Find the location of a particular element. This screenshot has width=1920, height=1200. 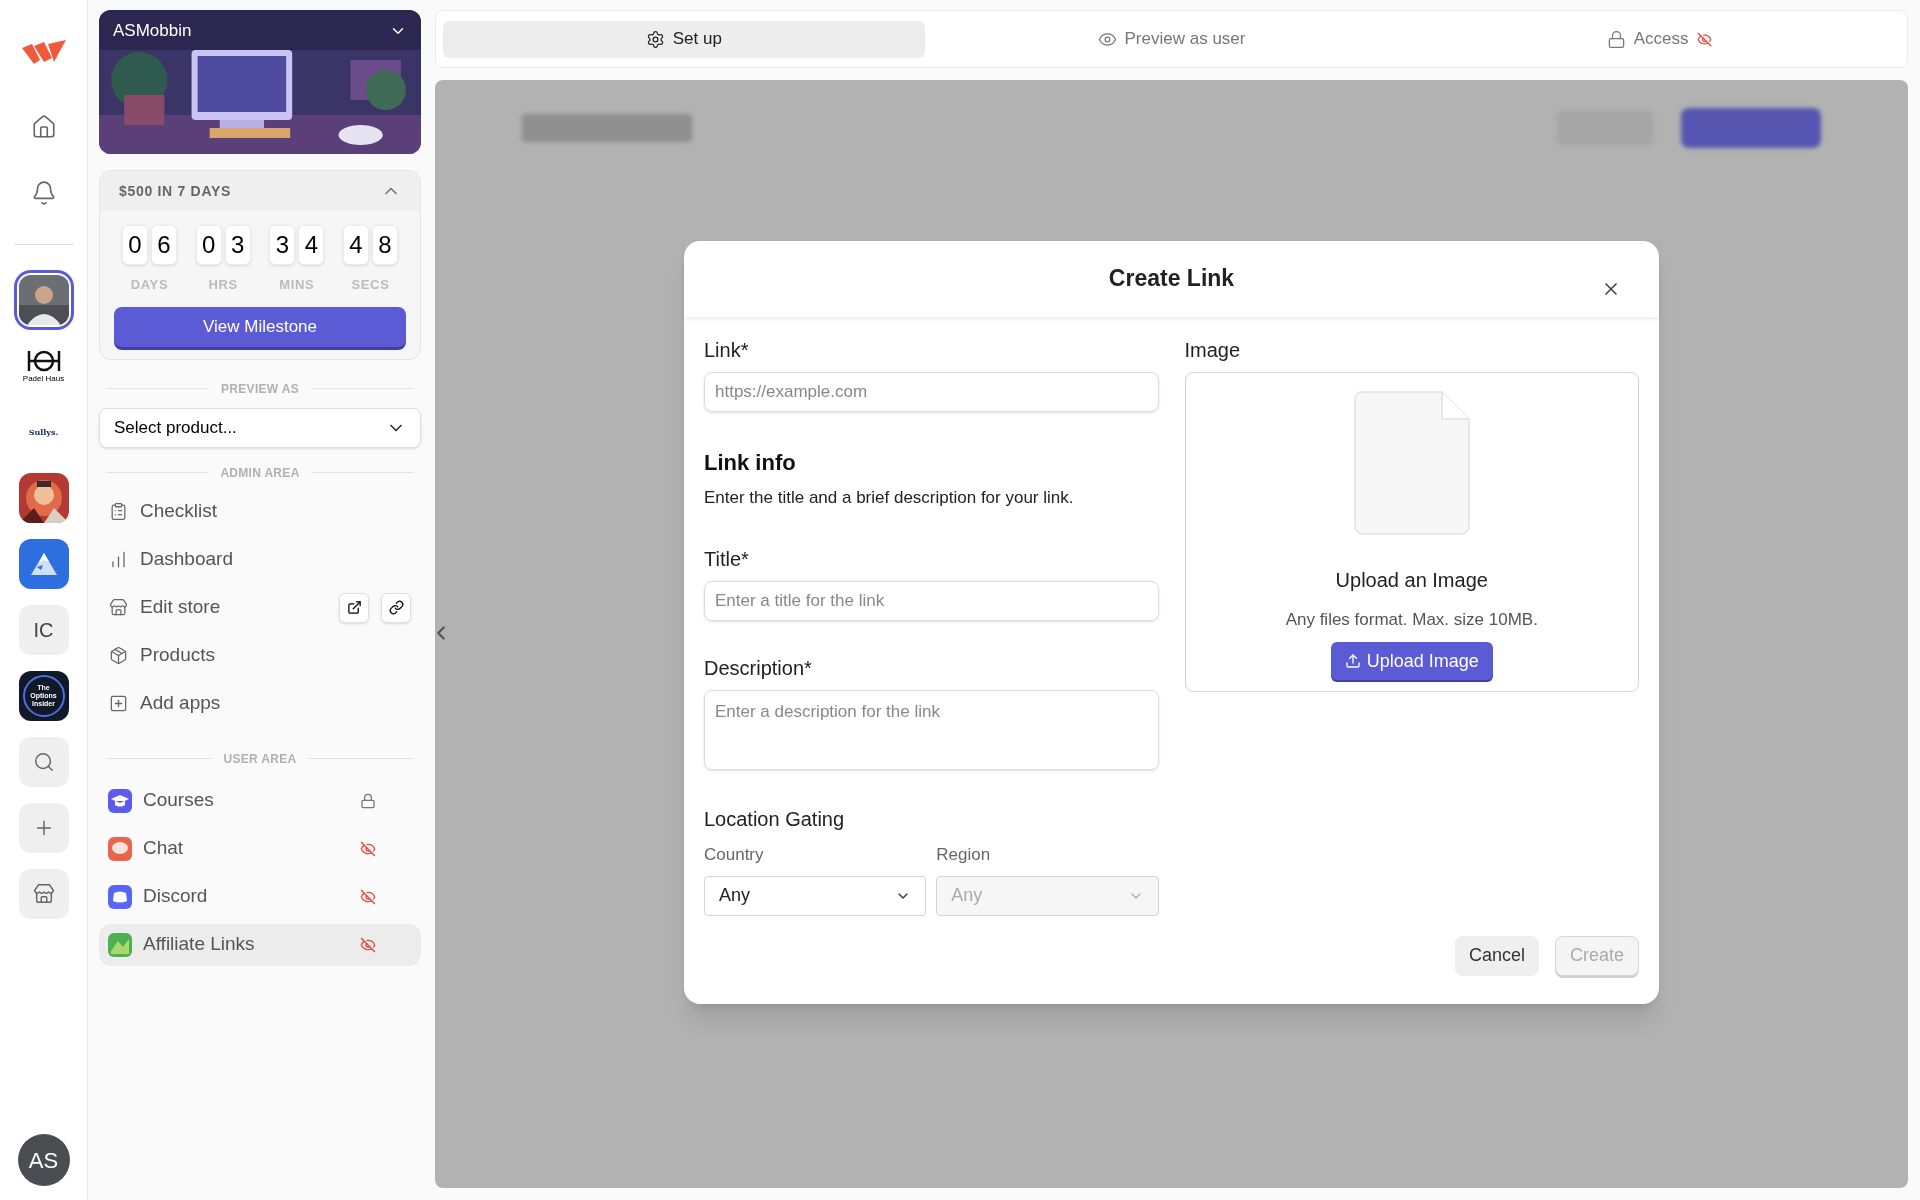

open-external-button is located at coordinates (354, 607).